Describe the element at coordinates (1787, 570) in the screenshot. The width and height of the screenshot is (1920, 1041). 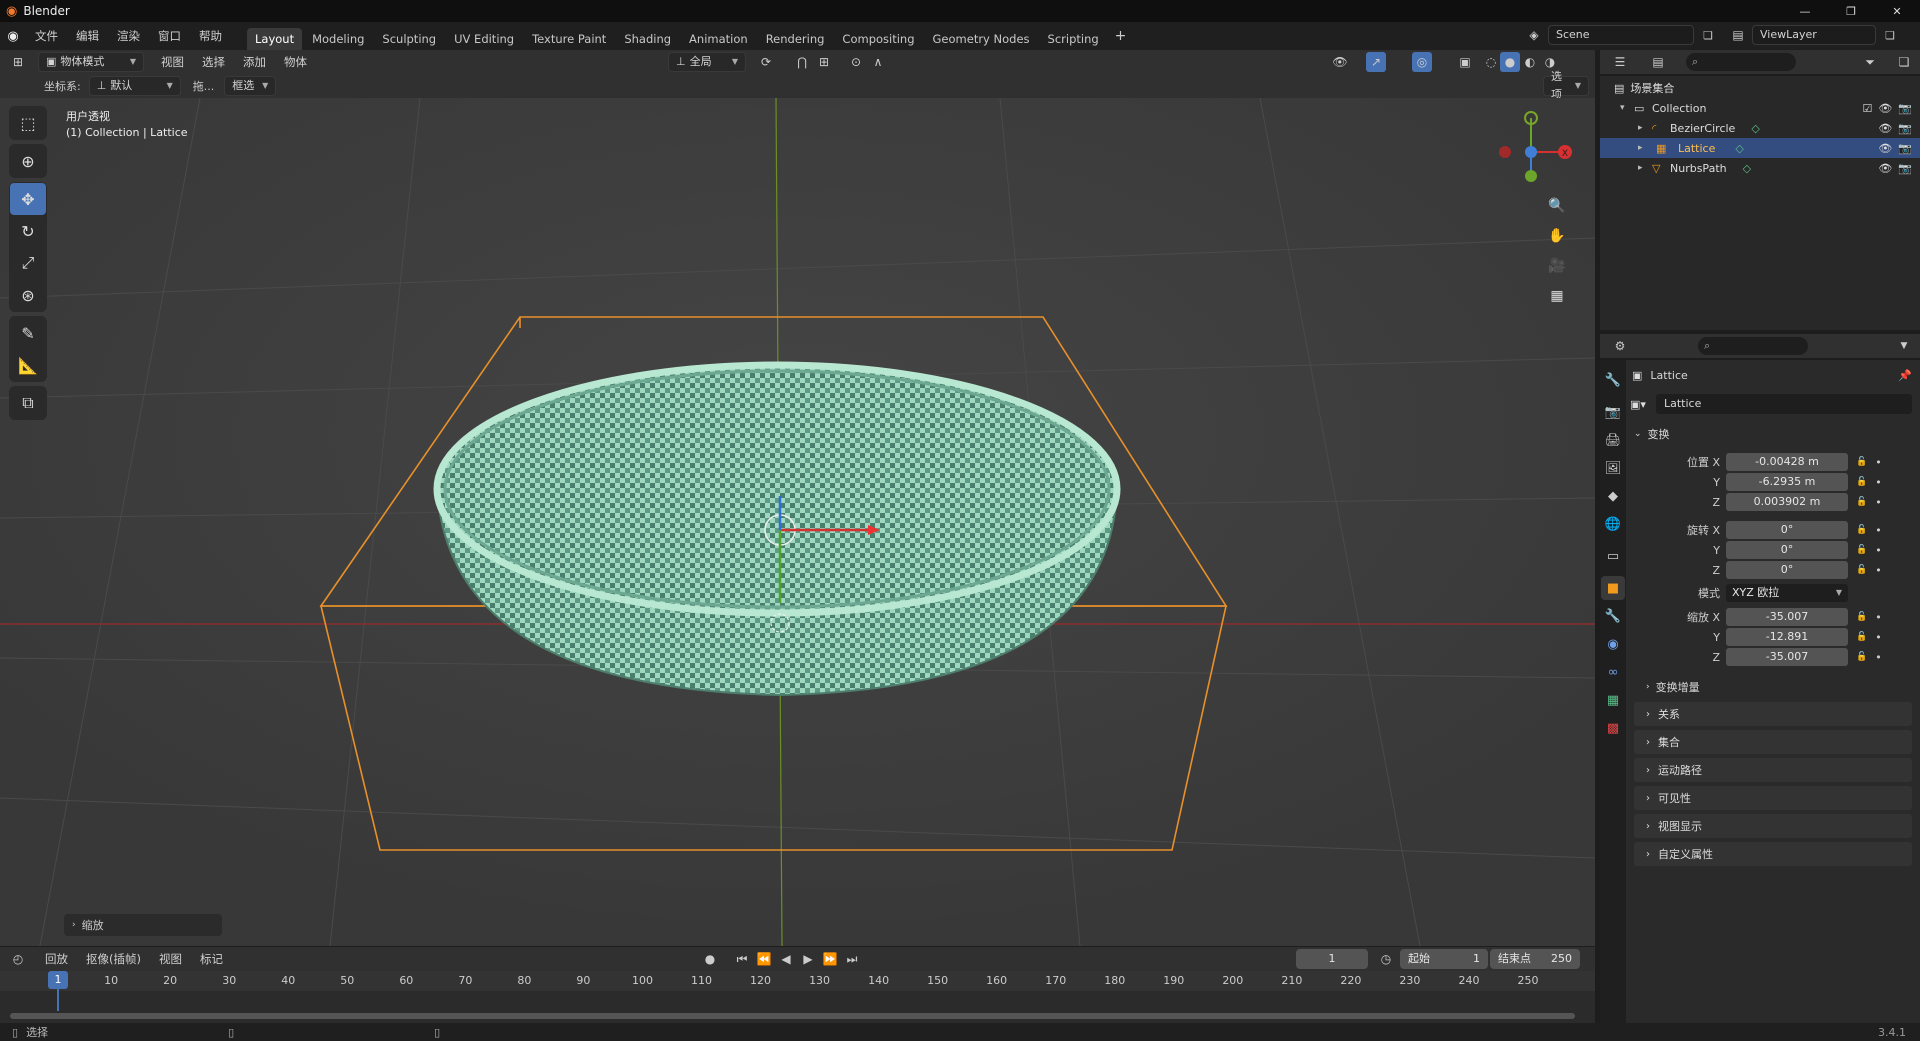
I see `rotation-z-field: 0°` at that location.